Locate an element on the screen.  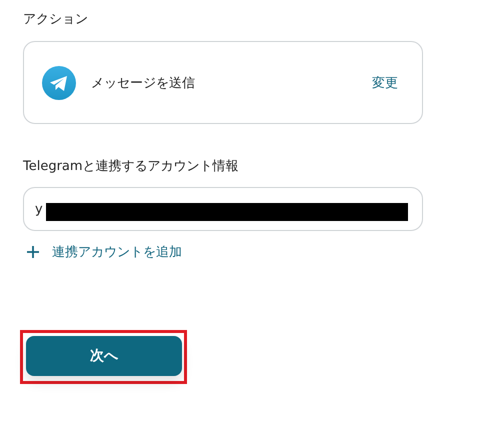
add-account-link: 連携アカウントを追加 is located at coordinates (104, 252).